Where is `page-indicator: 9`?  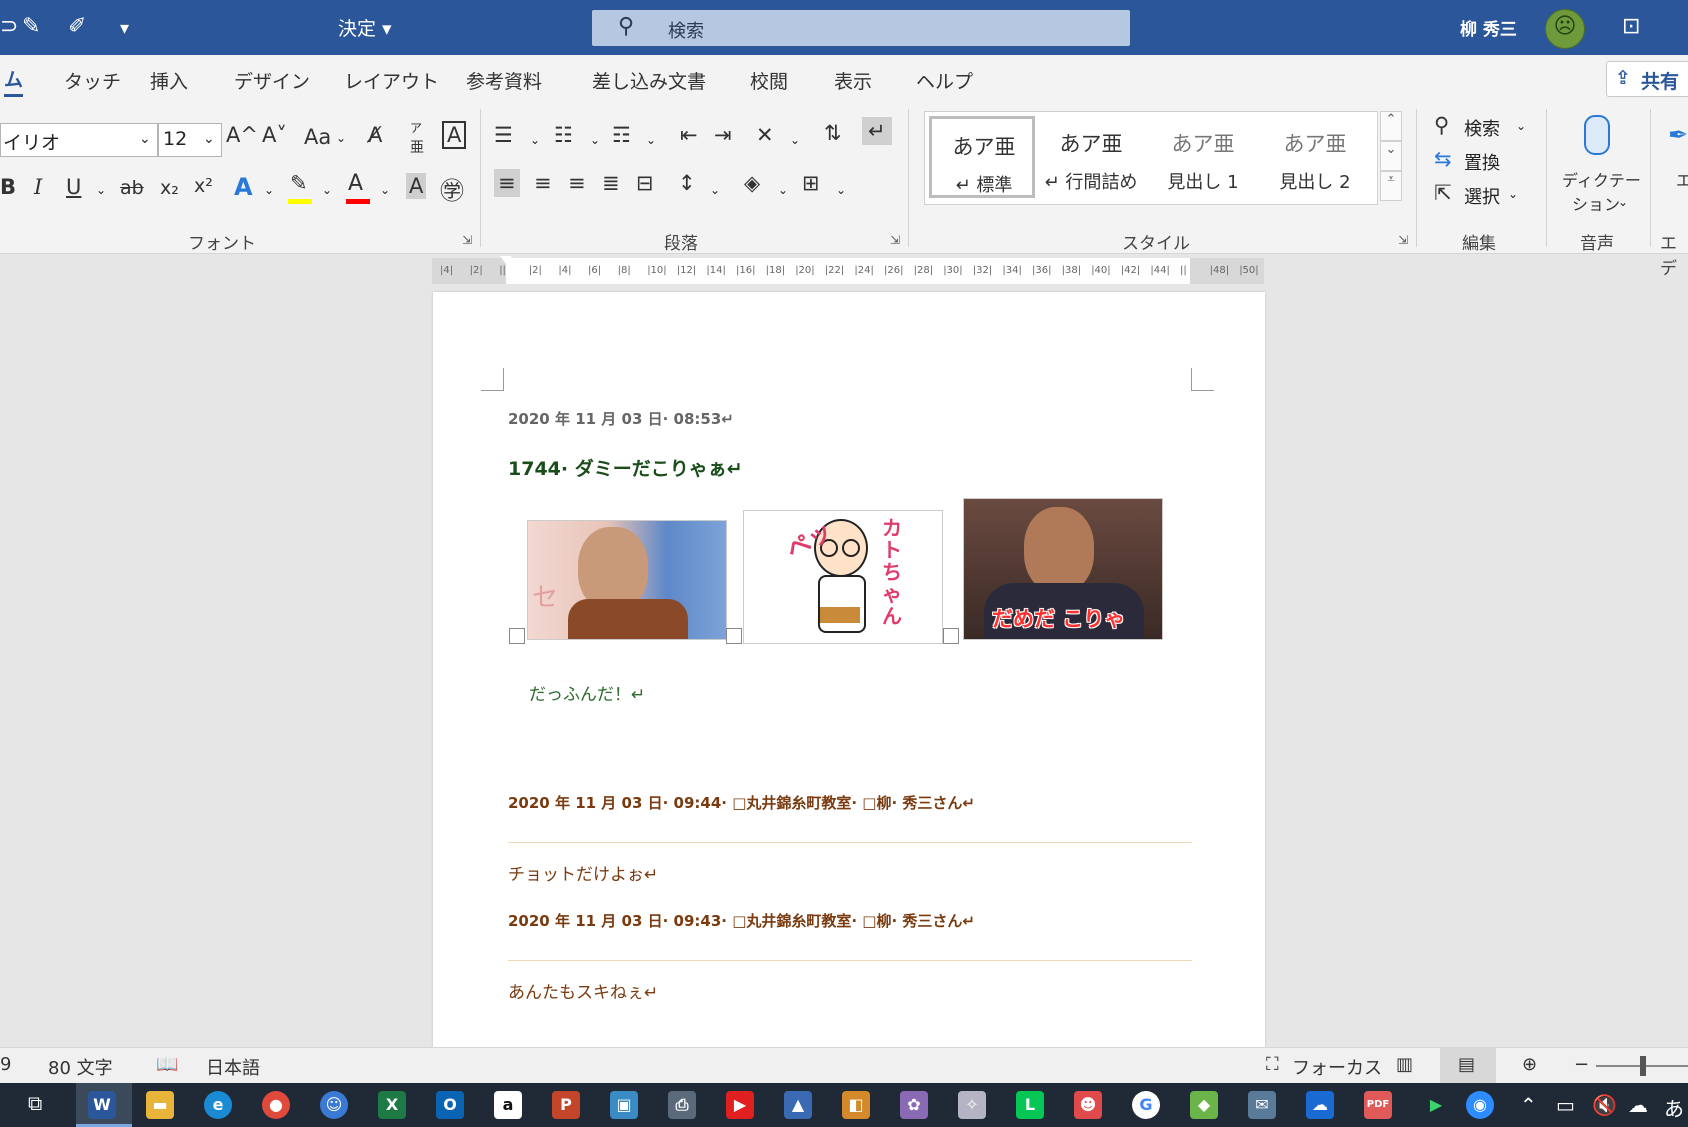 page-indicator: 9 is located at coordinates (5, 1064).